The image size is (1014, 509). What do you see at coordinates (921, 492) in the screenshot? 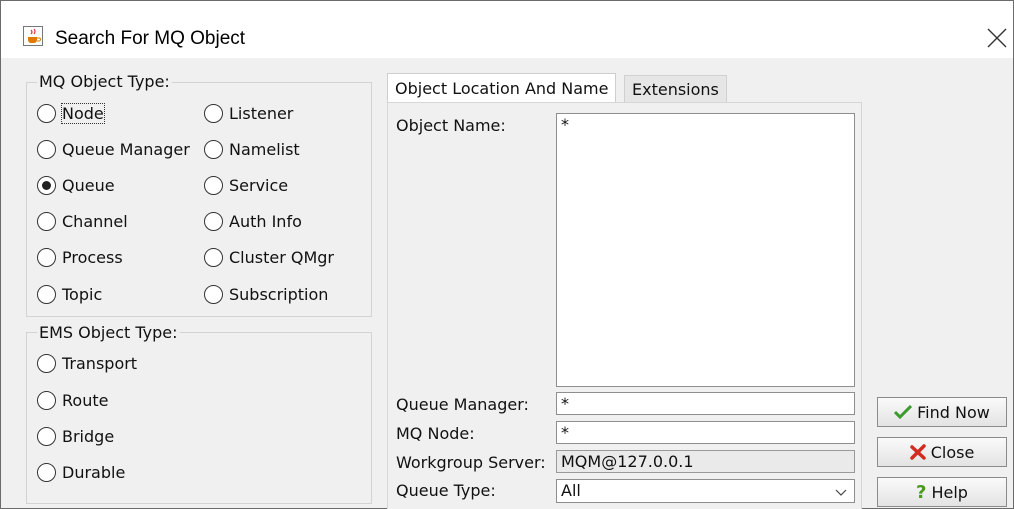
I see `question-mark-icon: ?` at bounding box center [921, 492].